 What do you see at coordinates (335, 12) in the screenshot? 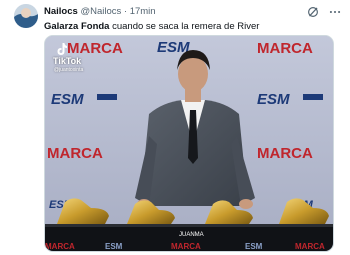
I see `more-icon` at bounding box center [335, 12].